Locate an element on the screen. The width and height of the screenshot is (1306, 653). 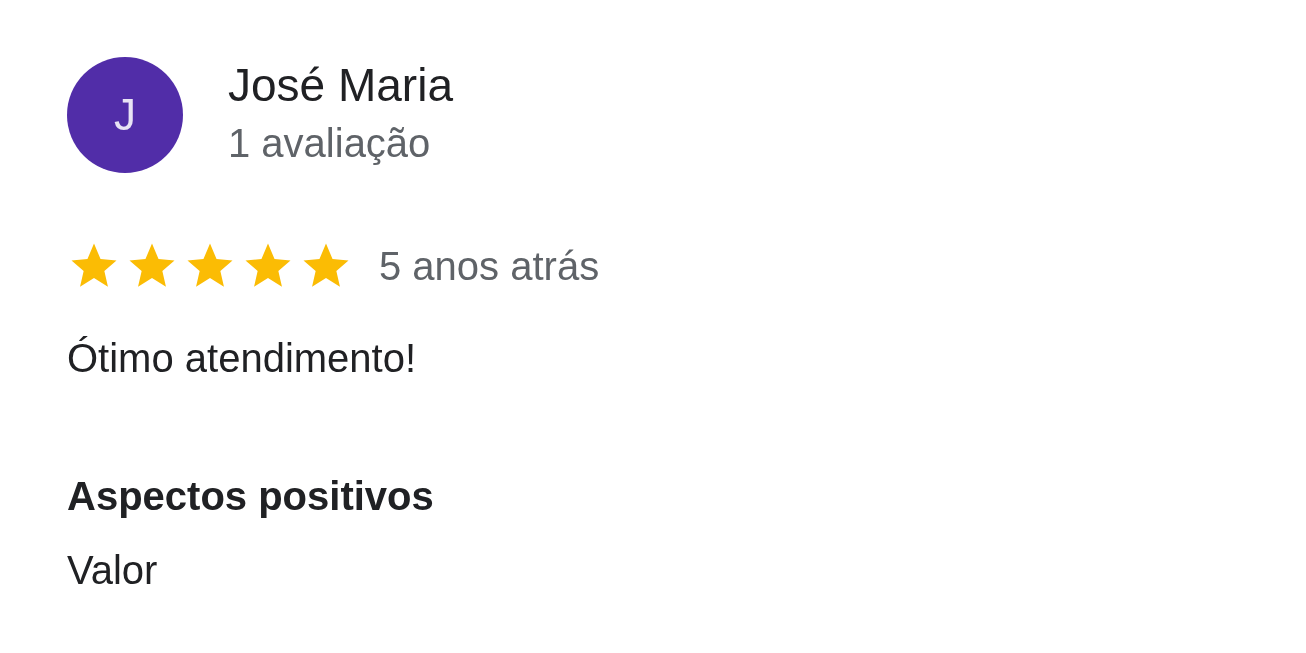
review-text: Ótimo atendimento! is located at coordinates (242, 358).